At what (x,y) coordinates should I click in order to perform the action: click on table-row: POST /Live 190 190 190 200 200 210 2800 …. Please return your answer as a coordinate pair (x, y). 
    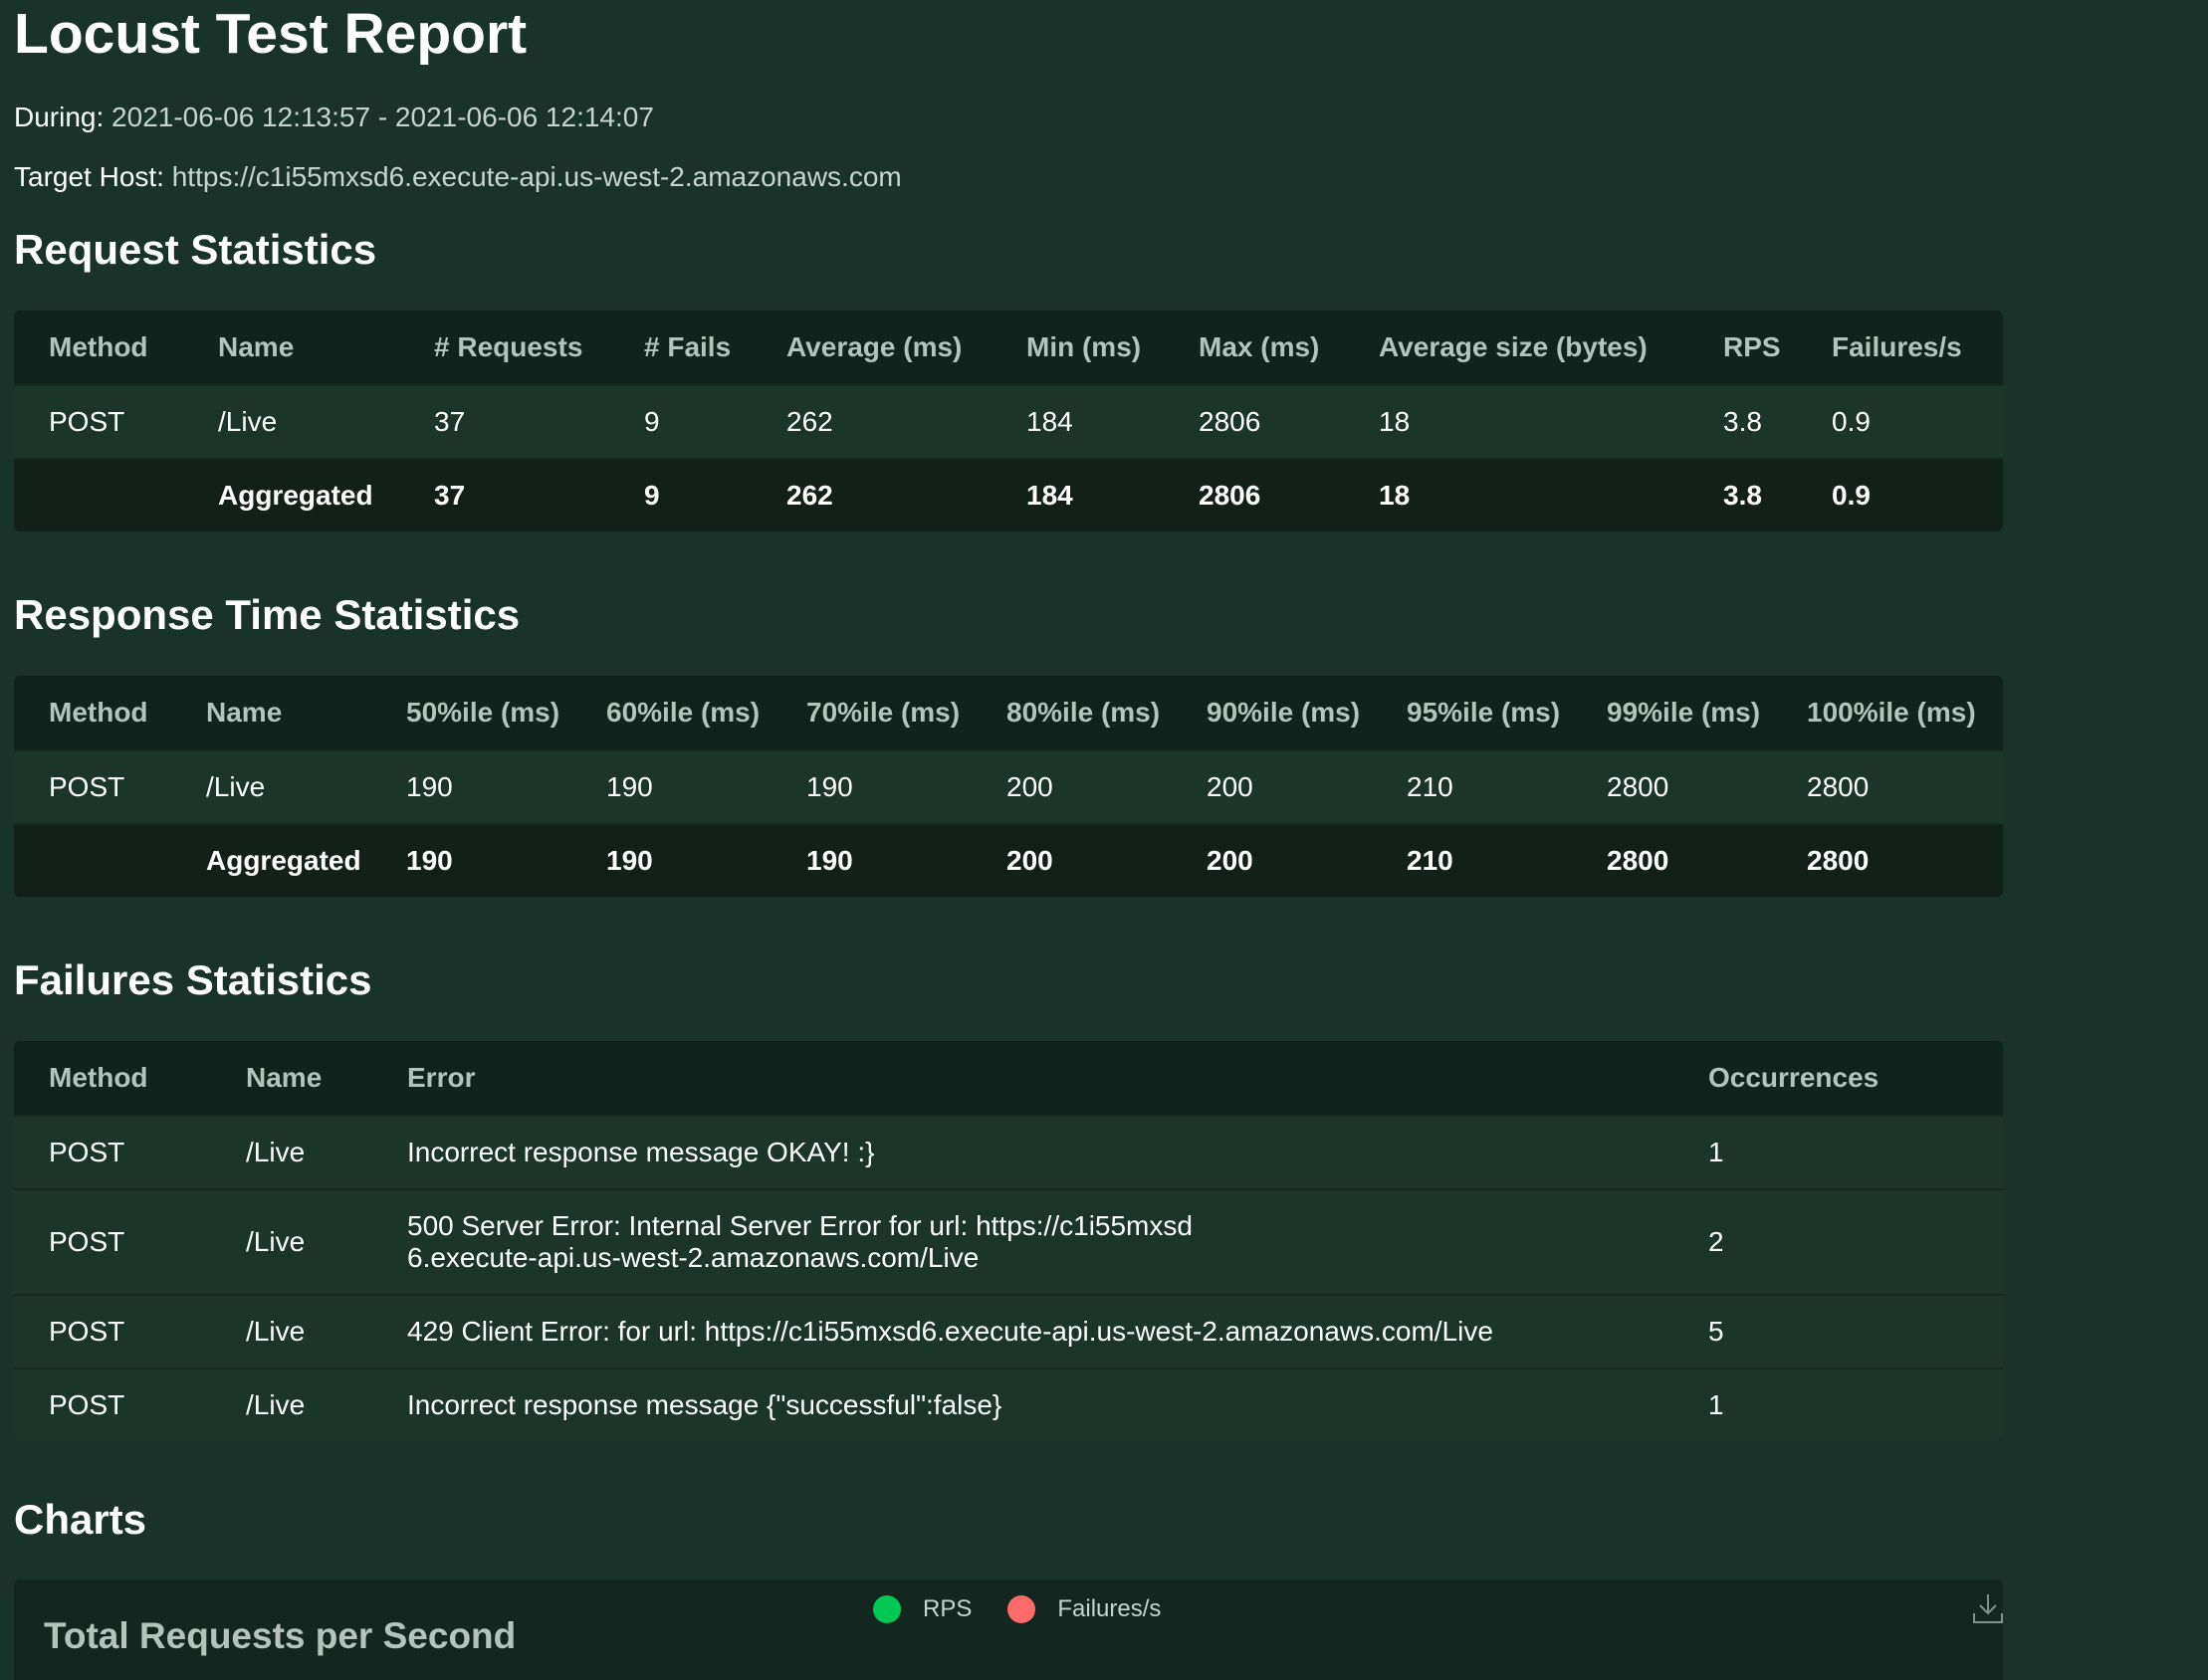
    Looking at the image, I should click on (1008, 786).